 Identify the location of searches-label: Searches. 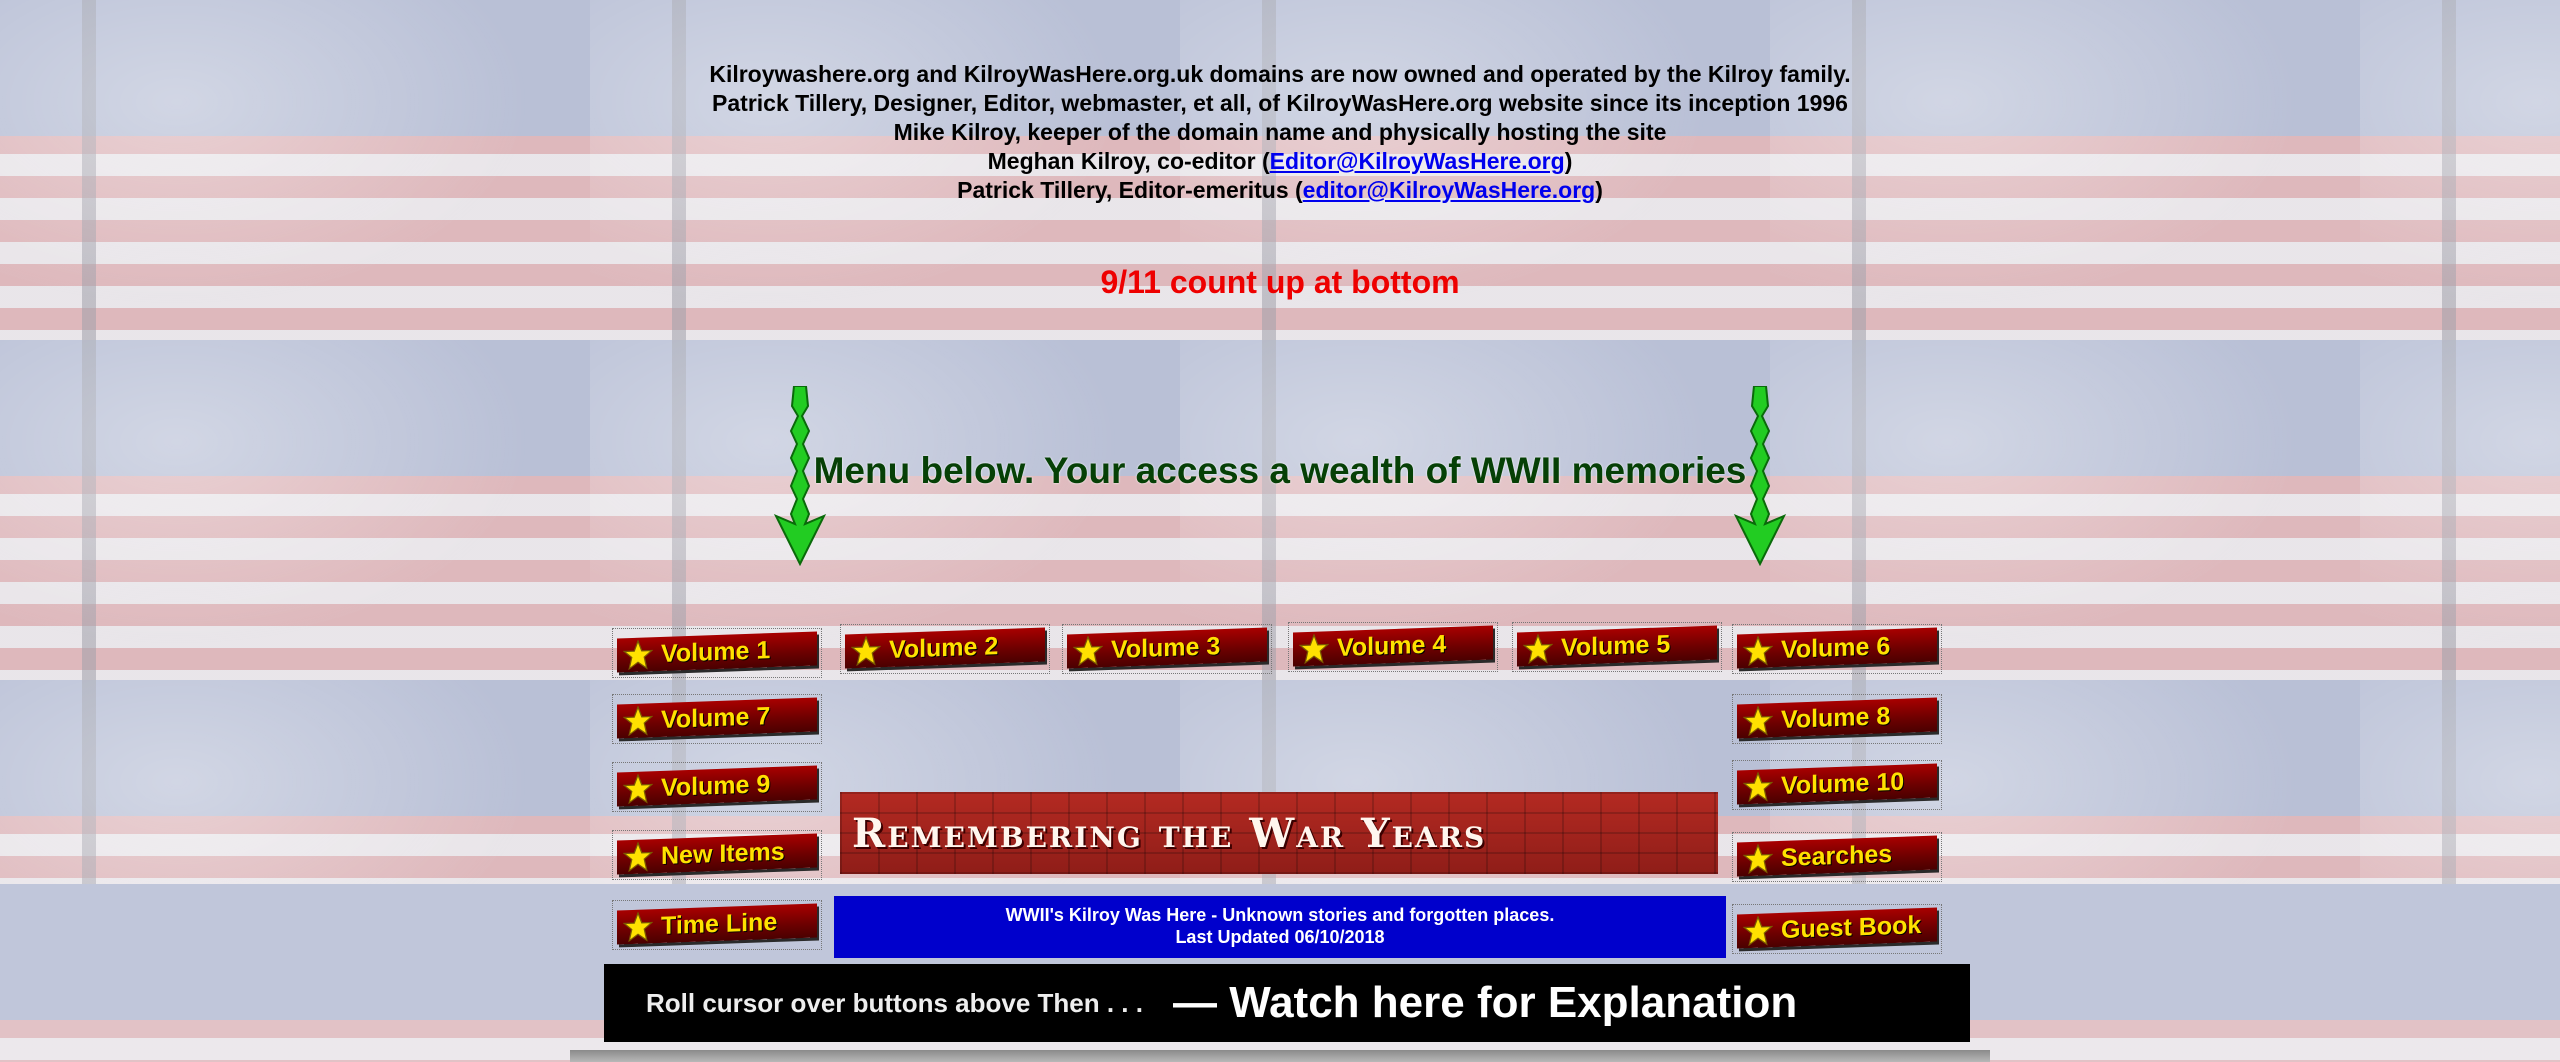
(1837, 855).